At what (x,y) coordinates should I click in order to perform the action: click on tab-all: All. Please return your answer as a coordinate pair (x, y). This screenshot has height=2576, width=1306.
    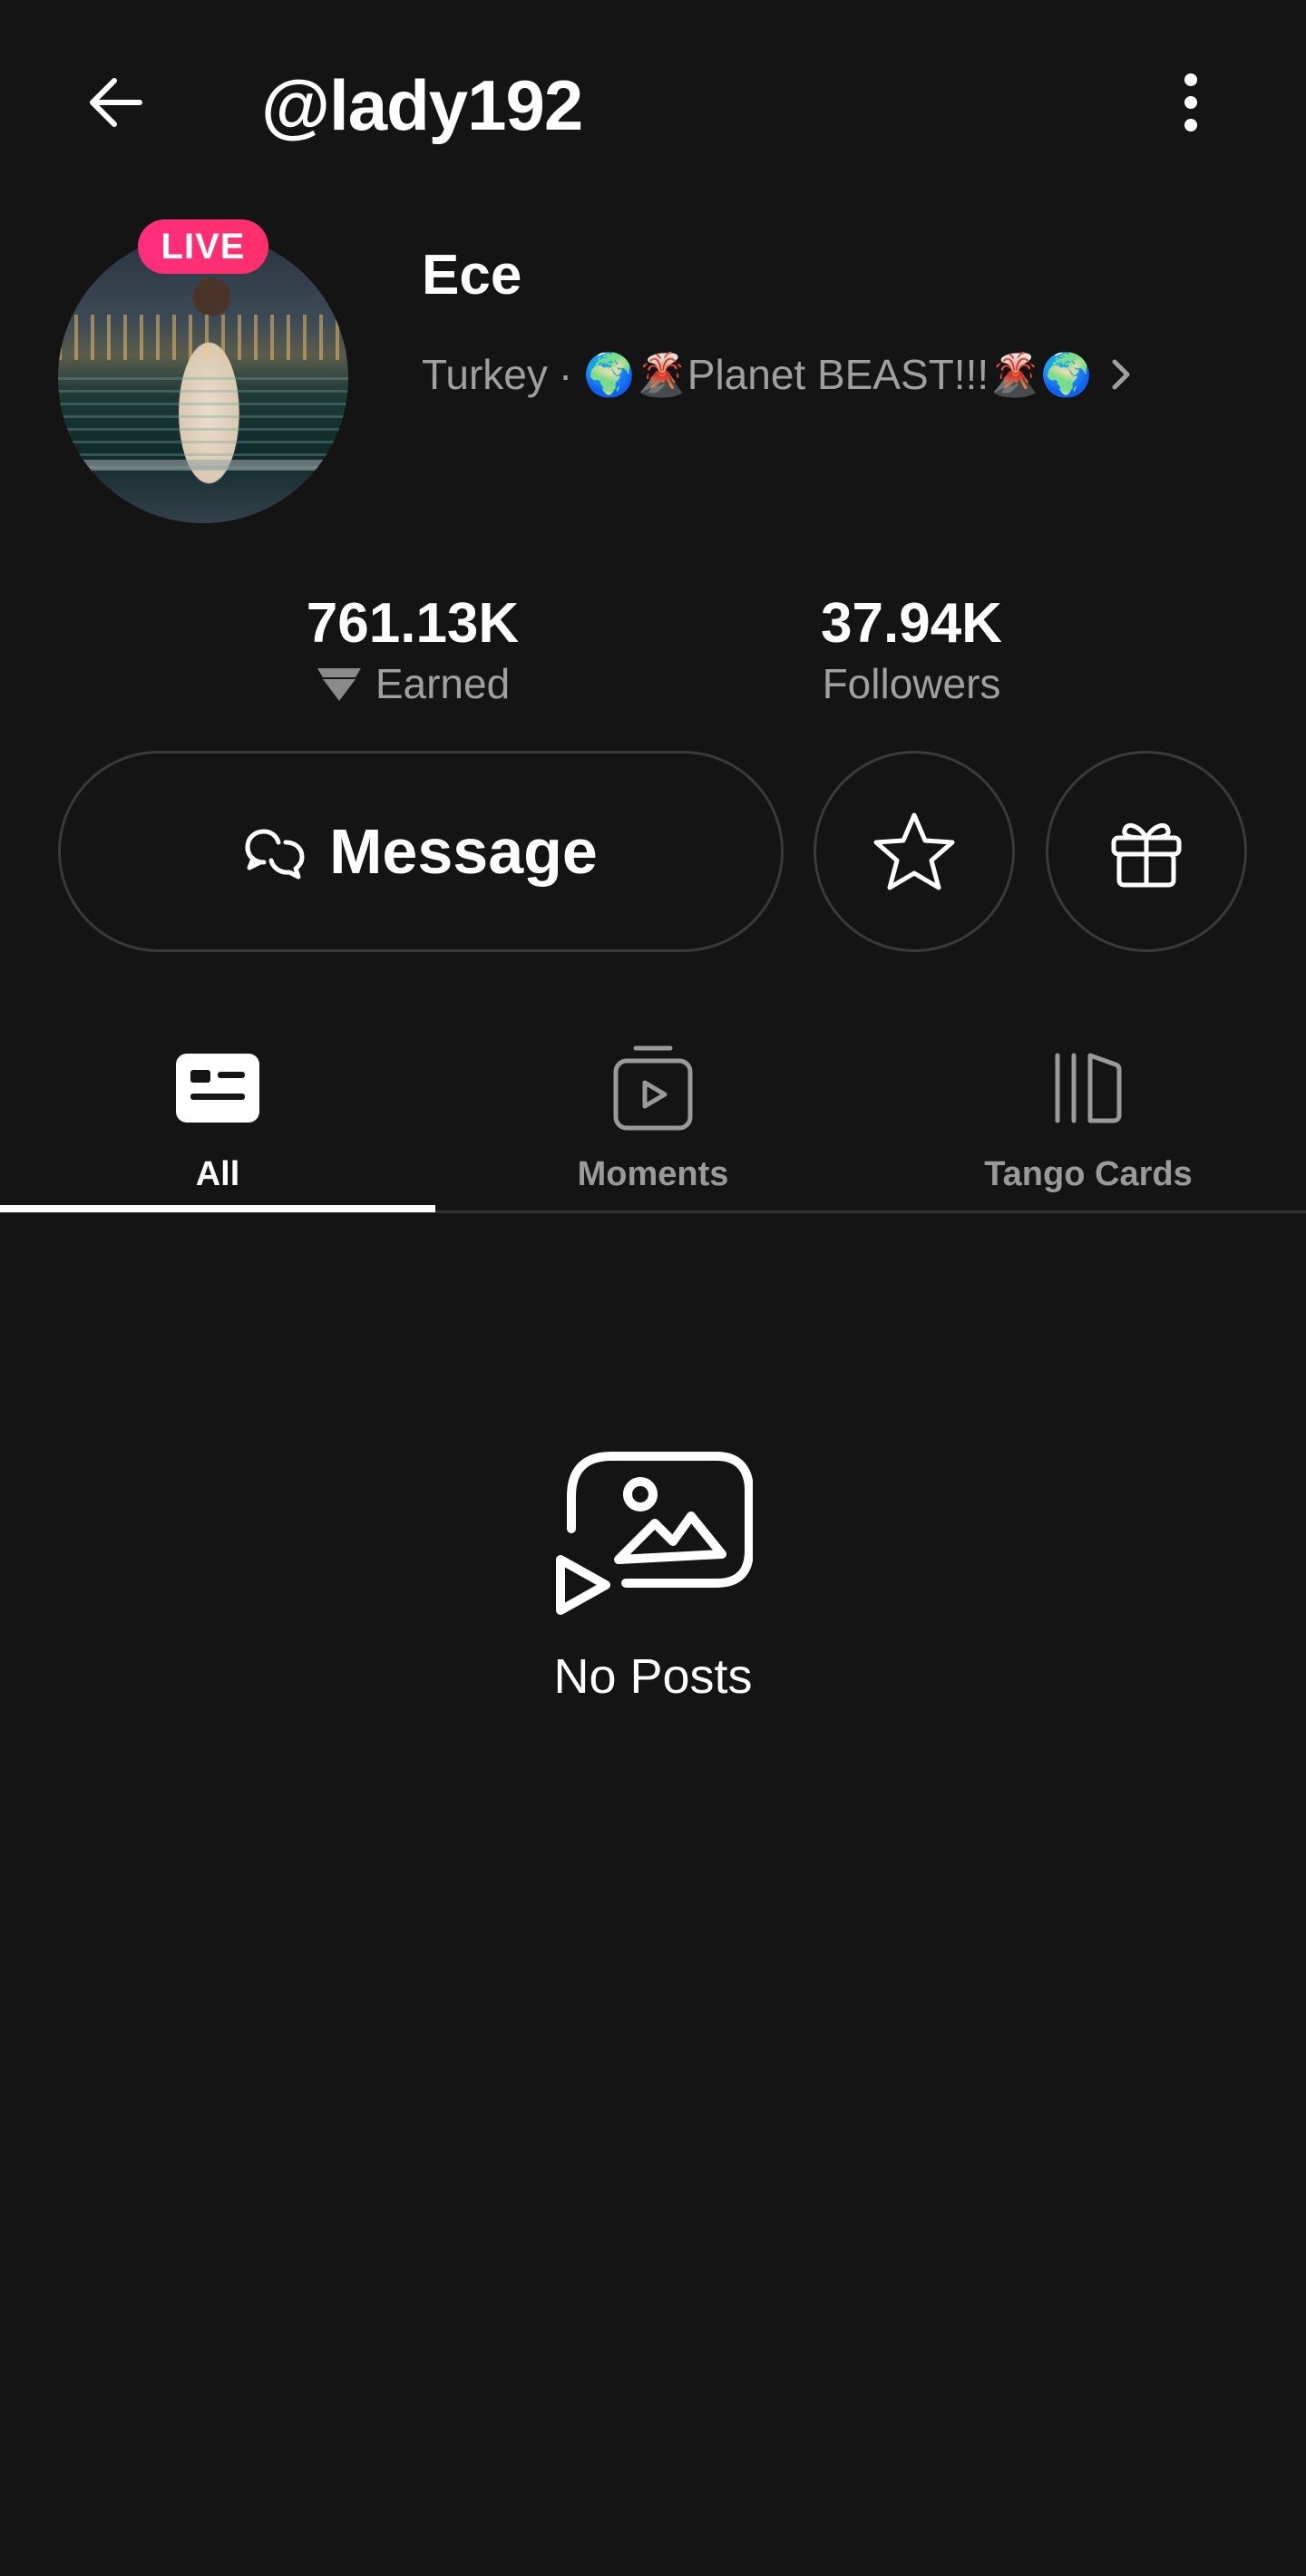
    Looking at the image, I should click on (217, 1117).